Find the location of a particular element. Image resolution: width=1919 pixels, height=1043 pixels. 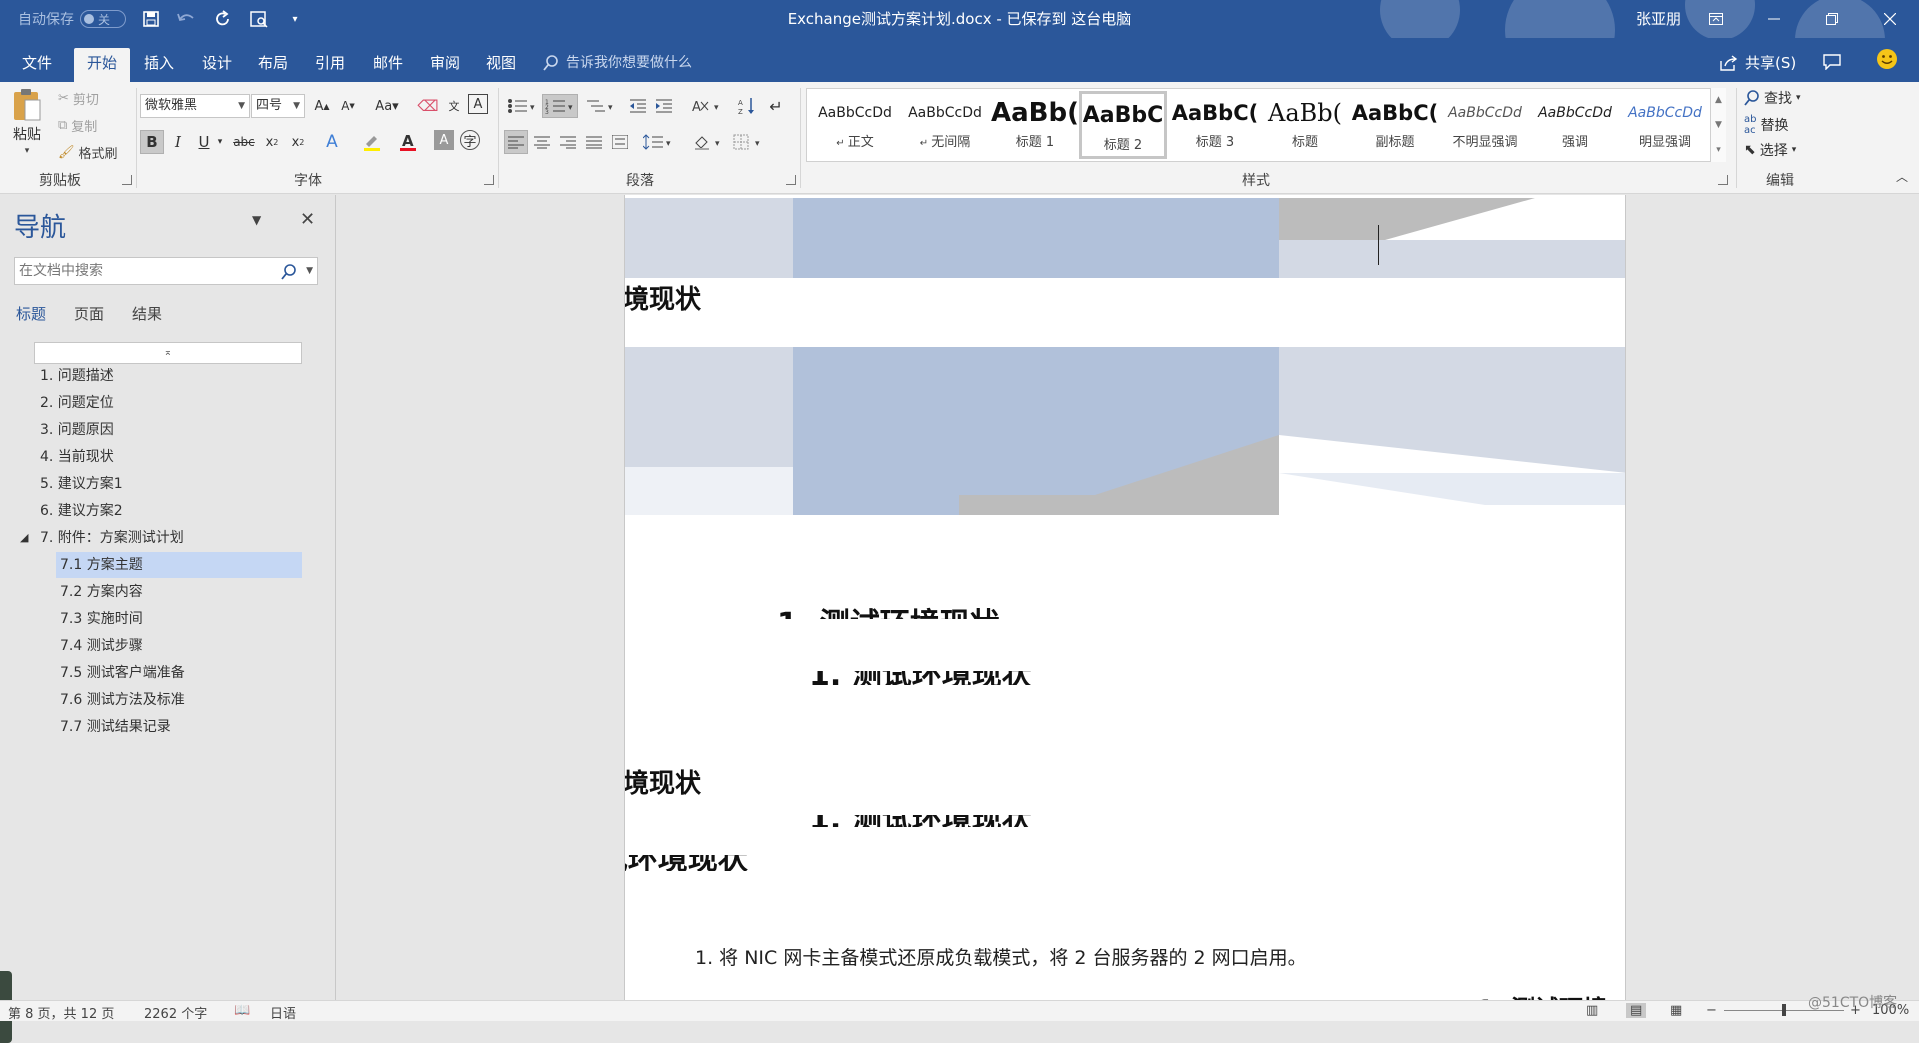

word-count: 2262 个字 is located at coordinates (175, 1012).